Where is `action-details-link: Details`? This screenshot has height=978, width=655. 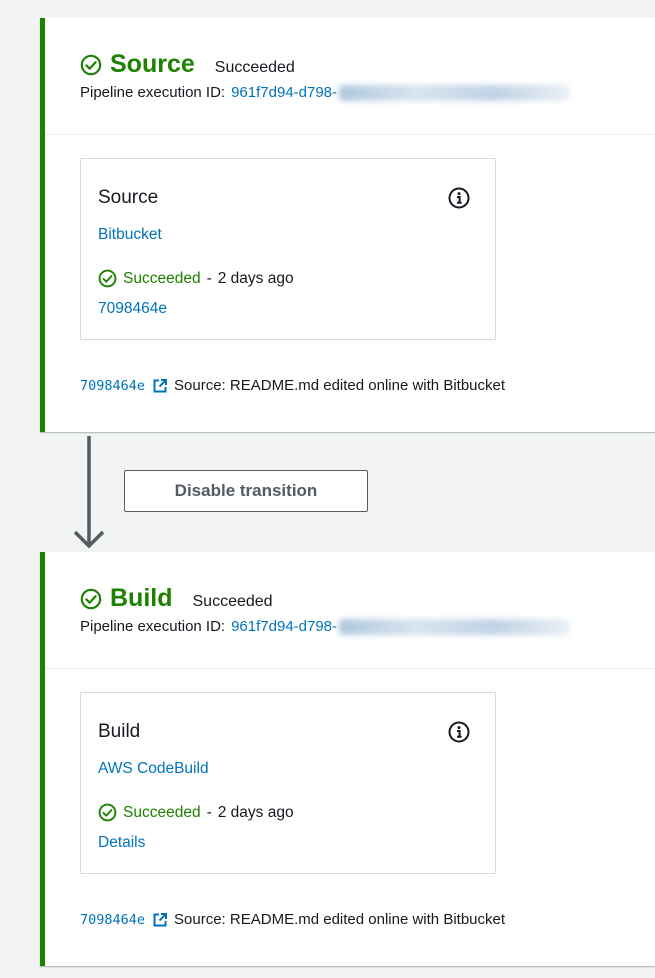
action-details-link: Details is located at coordinates (121, 843).